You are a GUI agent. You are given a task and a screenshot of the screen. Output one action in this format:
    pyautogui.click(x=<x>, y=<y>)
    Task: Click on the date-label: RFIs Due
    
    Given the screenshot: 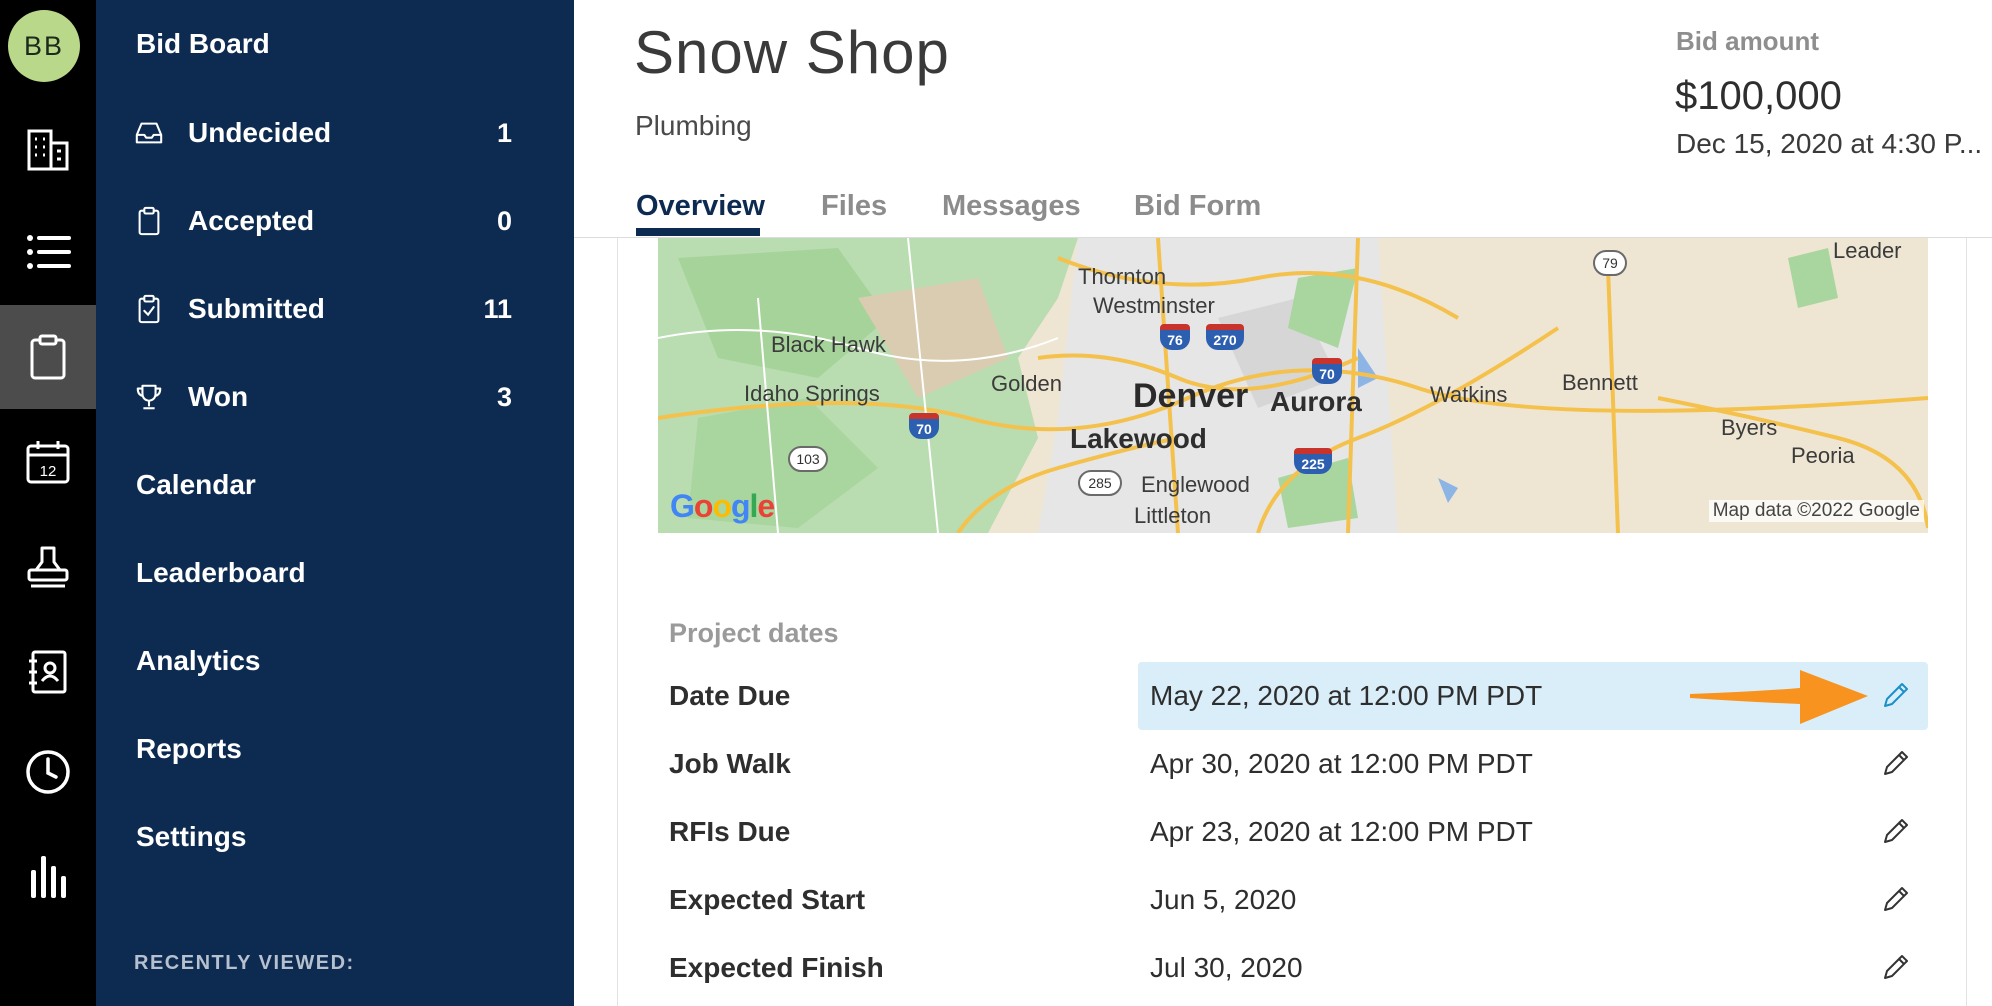 What is the action you would take?
    pyautogui.click(x=730, y=831)
    